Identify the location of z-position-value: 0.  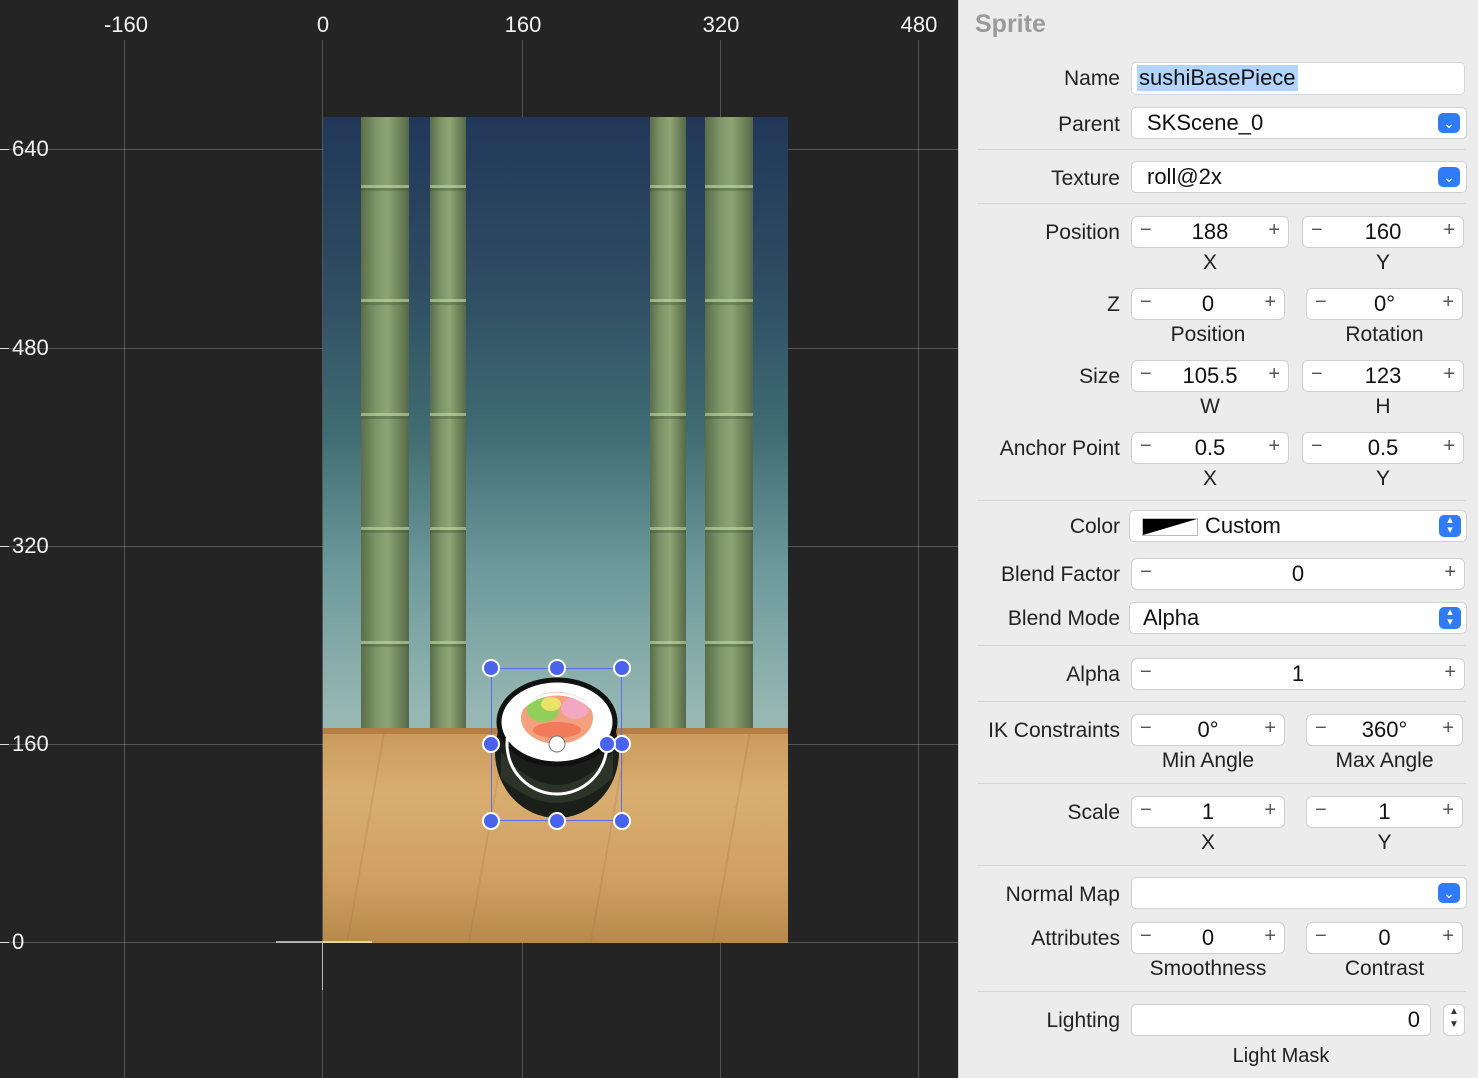
(1208, 304).